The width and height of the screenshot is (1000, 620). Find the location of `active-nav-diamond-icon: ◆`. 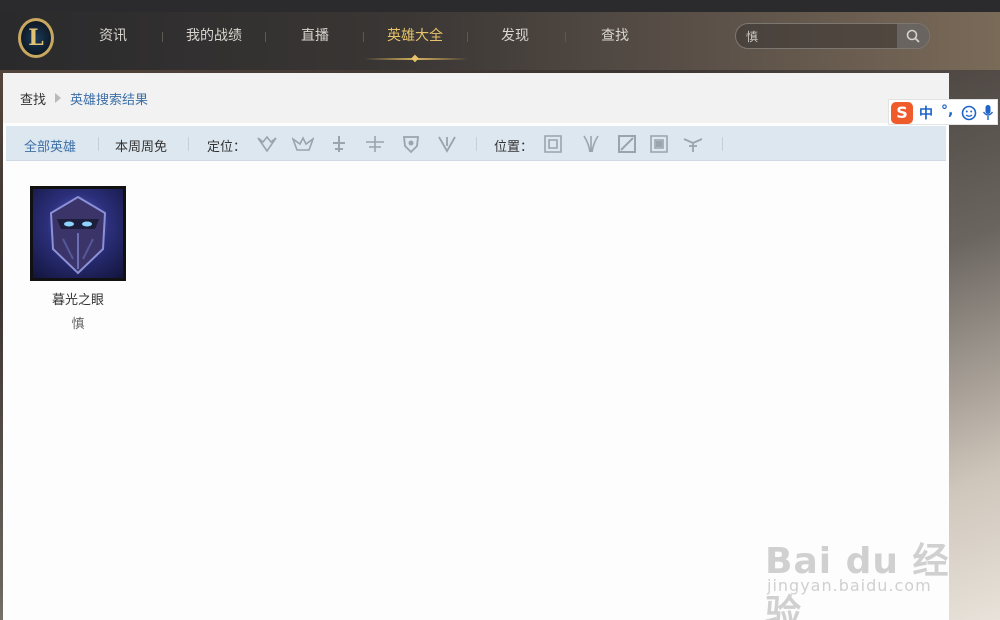

active-nav-diamond-icon: ◆ is located at coordinates (415, 58).